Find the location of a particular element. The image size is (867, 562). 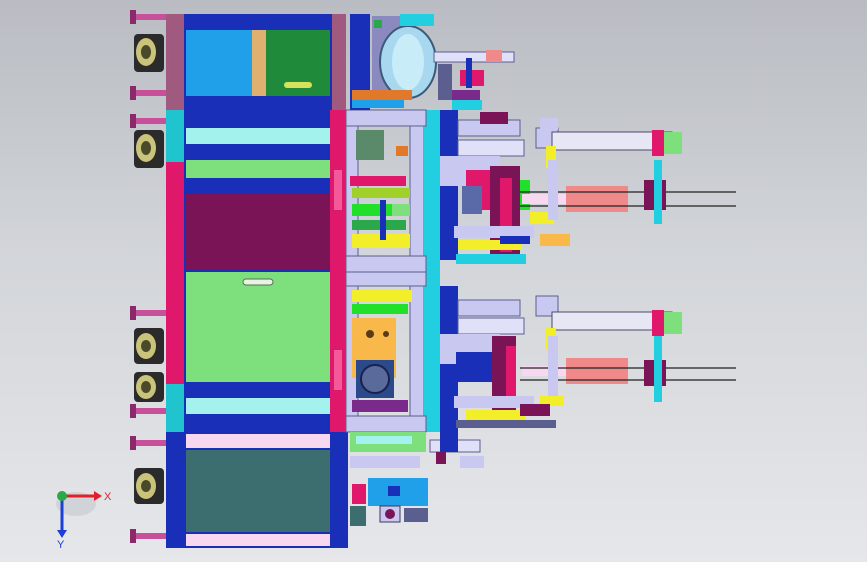

orientation-triad: X Y is located at coordinates (84, 520).